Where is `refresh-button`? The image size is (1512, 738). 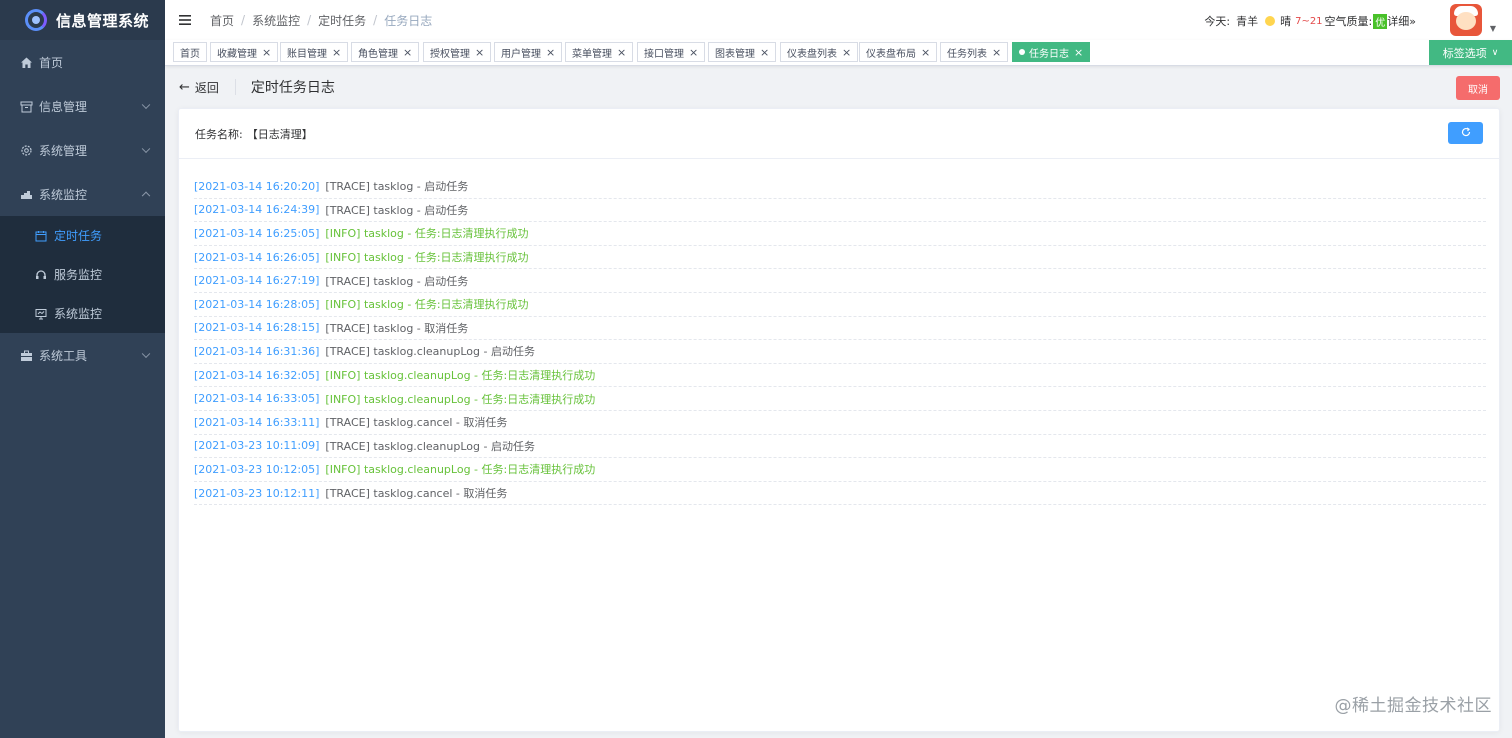 refresh-button is located at coordinates (1465, 133).